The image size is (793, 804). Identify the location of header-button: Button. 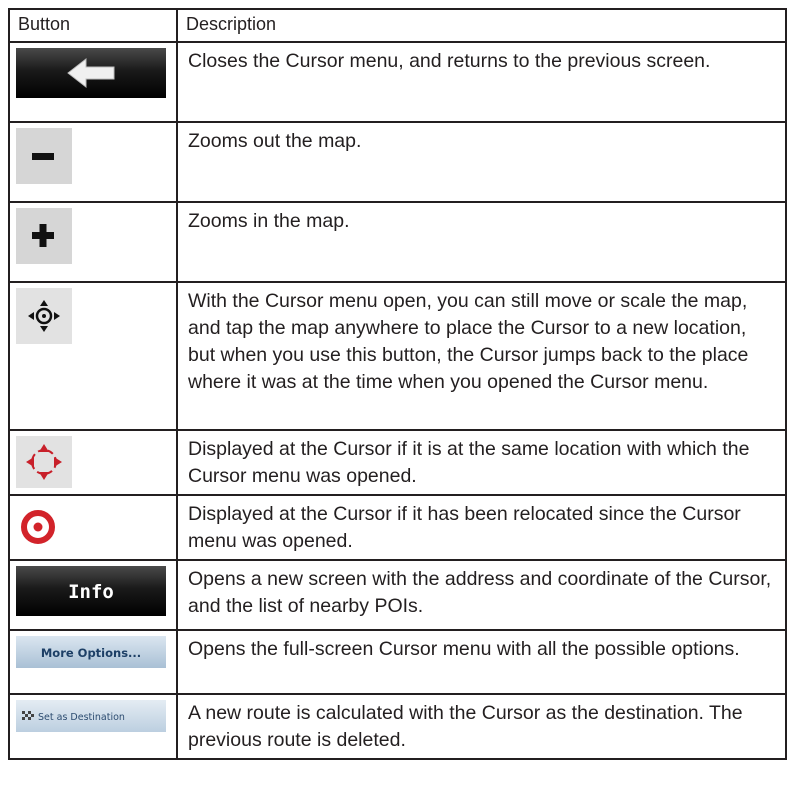
(93, 25).